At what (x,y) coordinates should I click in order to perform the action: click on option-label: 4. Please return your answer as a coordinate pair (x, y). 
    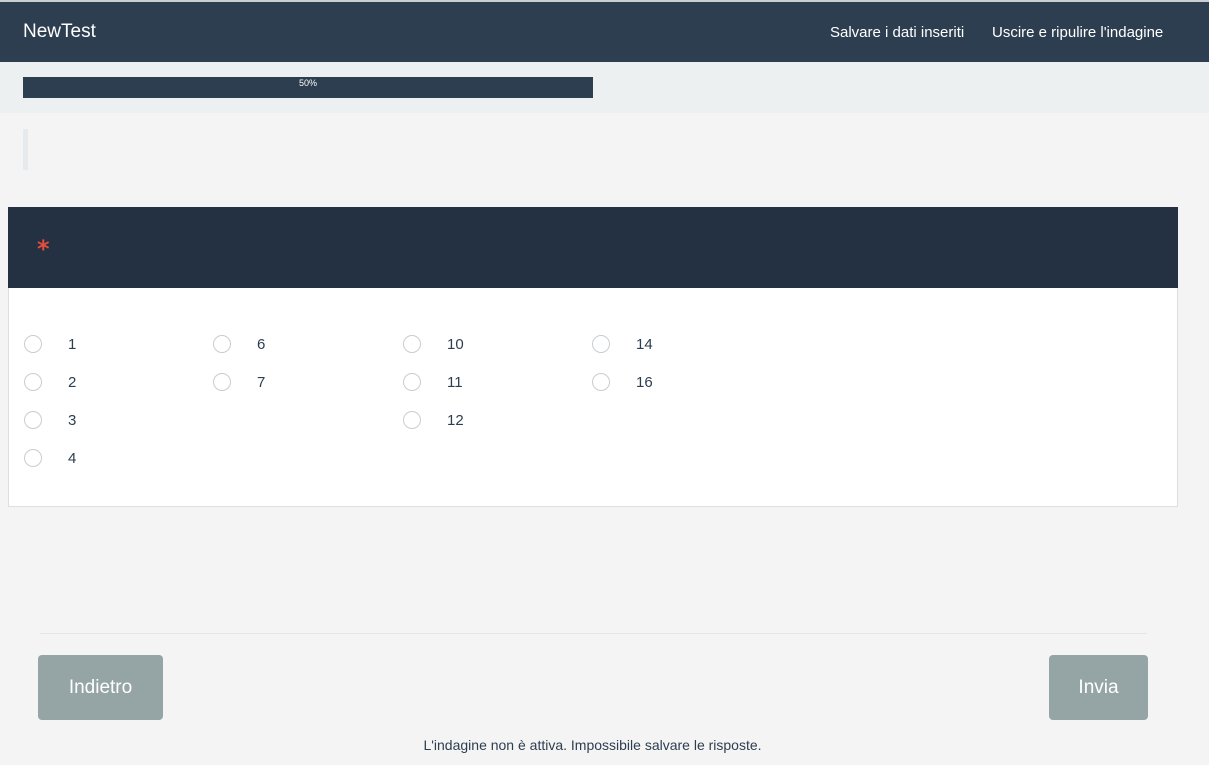
    Looking at the image, I should click on (72, 458).